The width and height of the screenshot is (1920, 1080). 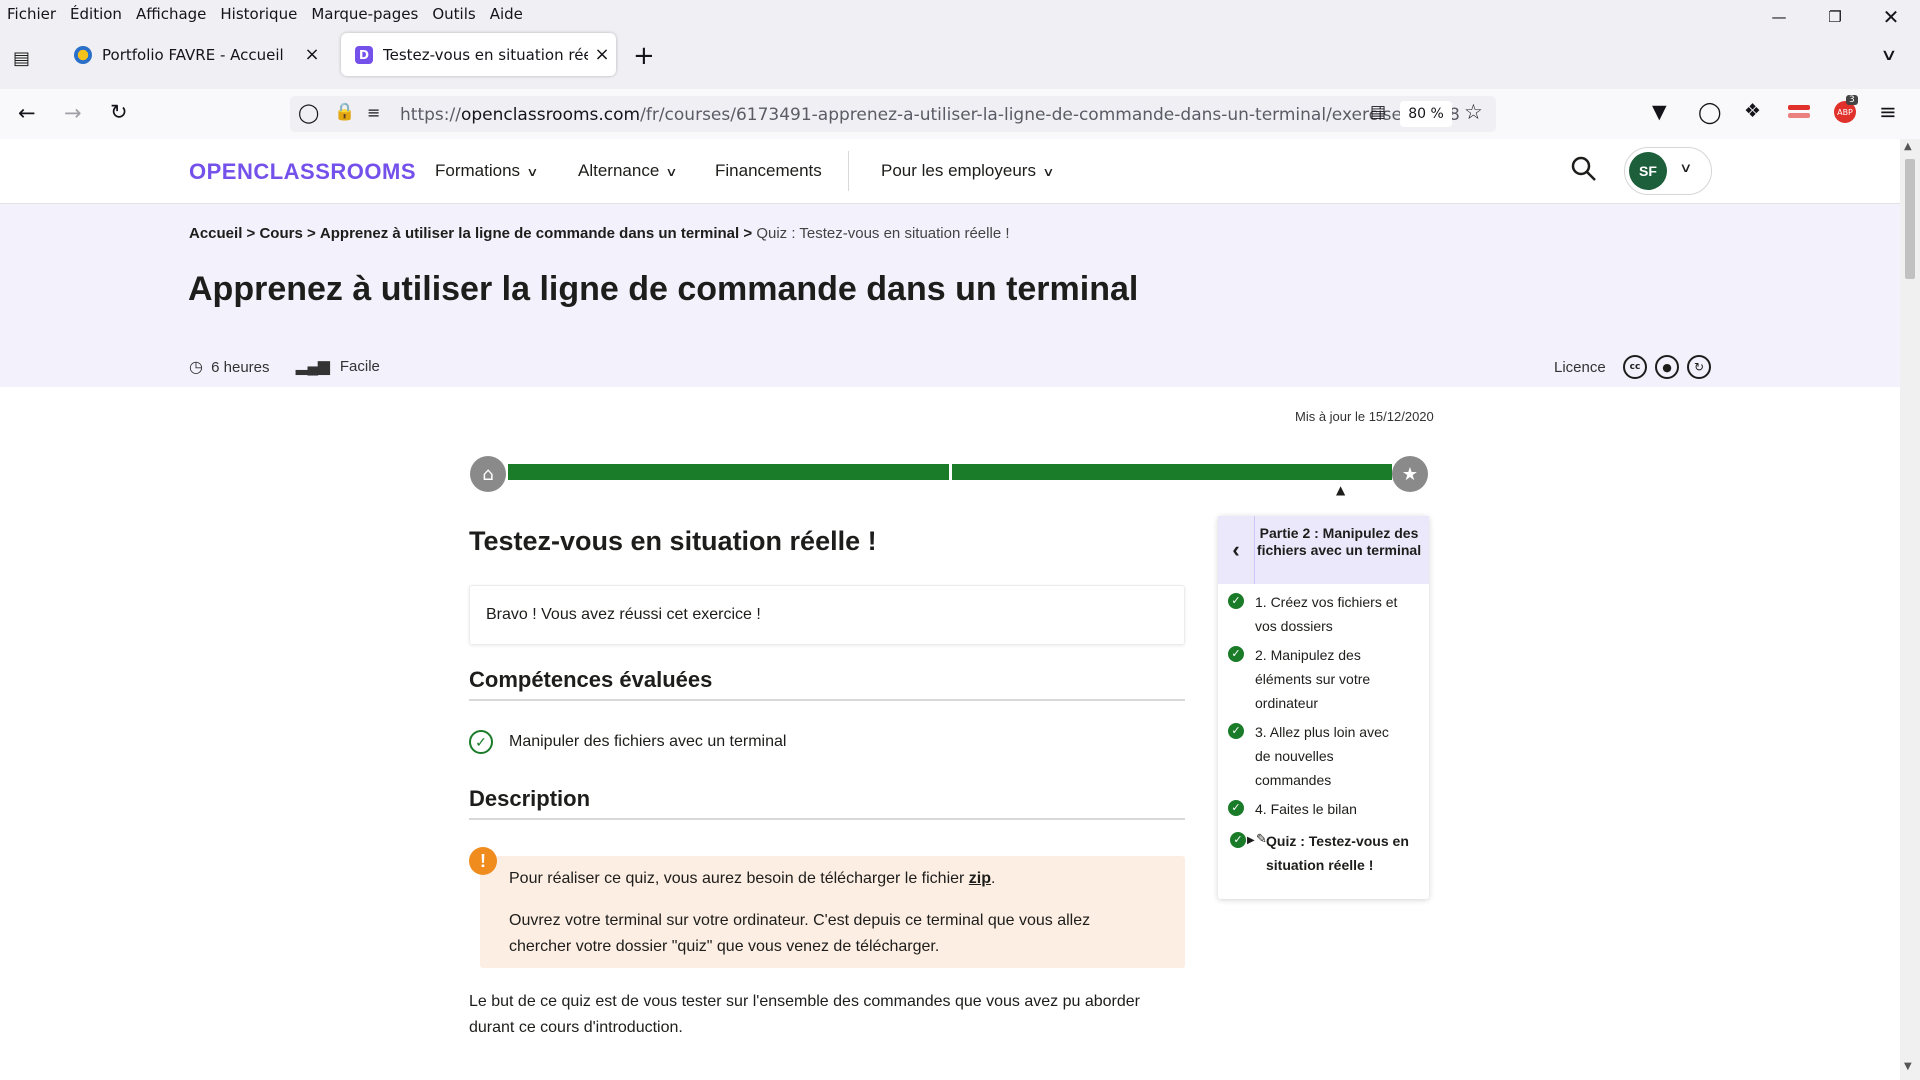 What do you see at coordinates (644, 56) in the screenshot?
I see `new-tab-icon: +` at bounding box center [644, 56].